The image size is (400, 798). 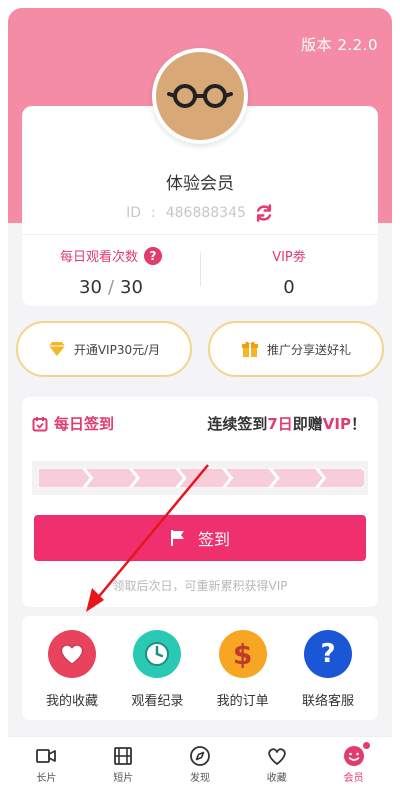 I want to click on version-label: 版本 2.2.0, so click(x=339, y=45).